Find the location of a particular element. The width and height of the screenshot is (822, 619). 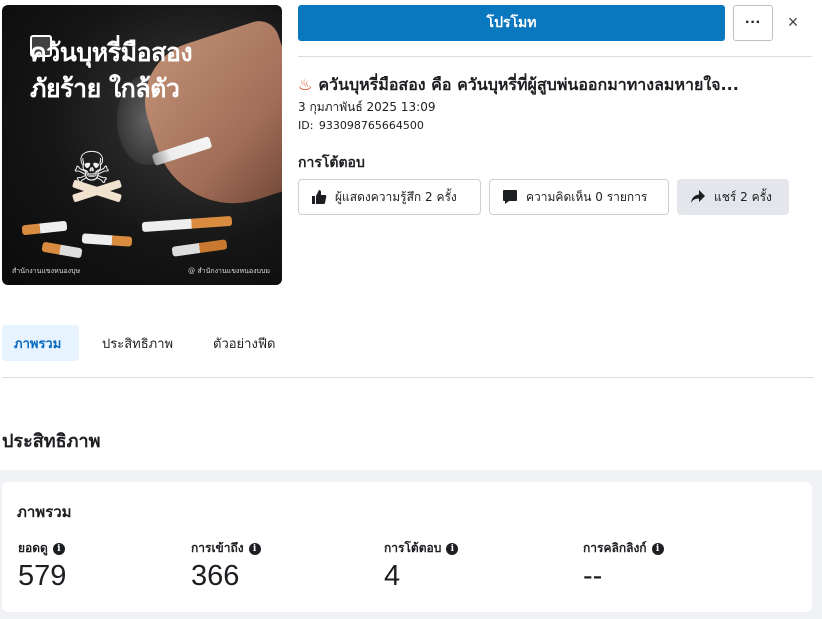

metric-reach-label-text: การเข้าถึง is located at coordinates (217, 548).